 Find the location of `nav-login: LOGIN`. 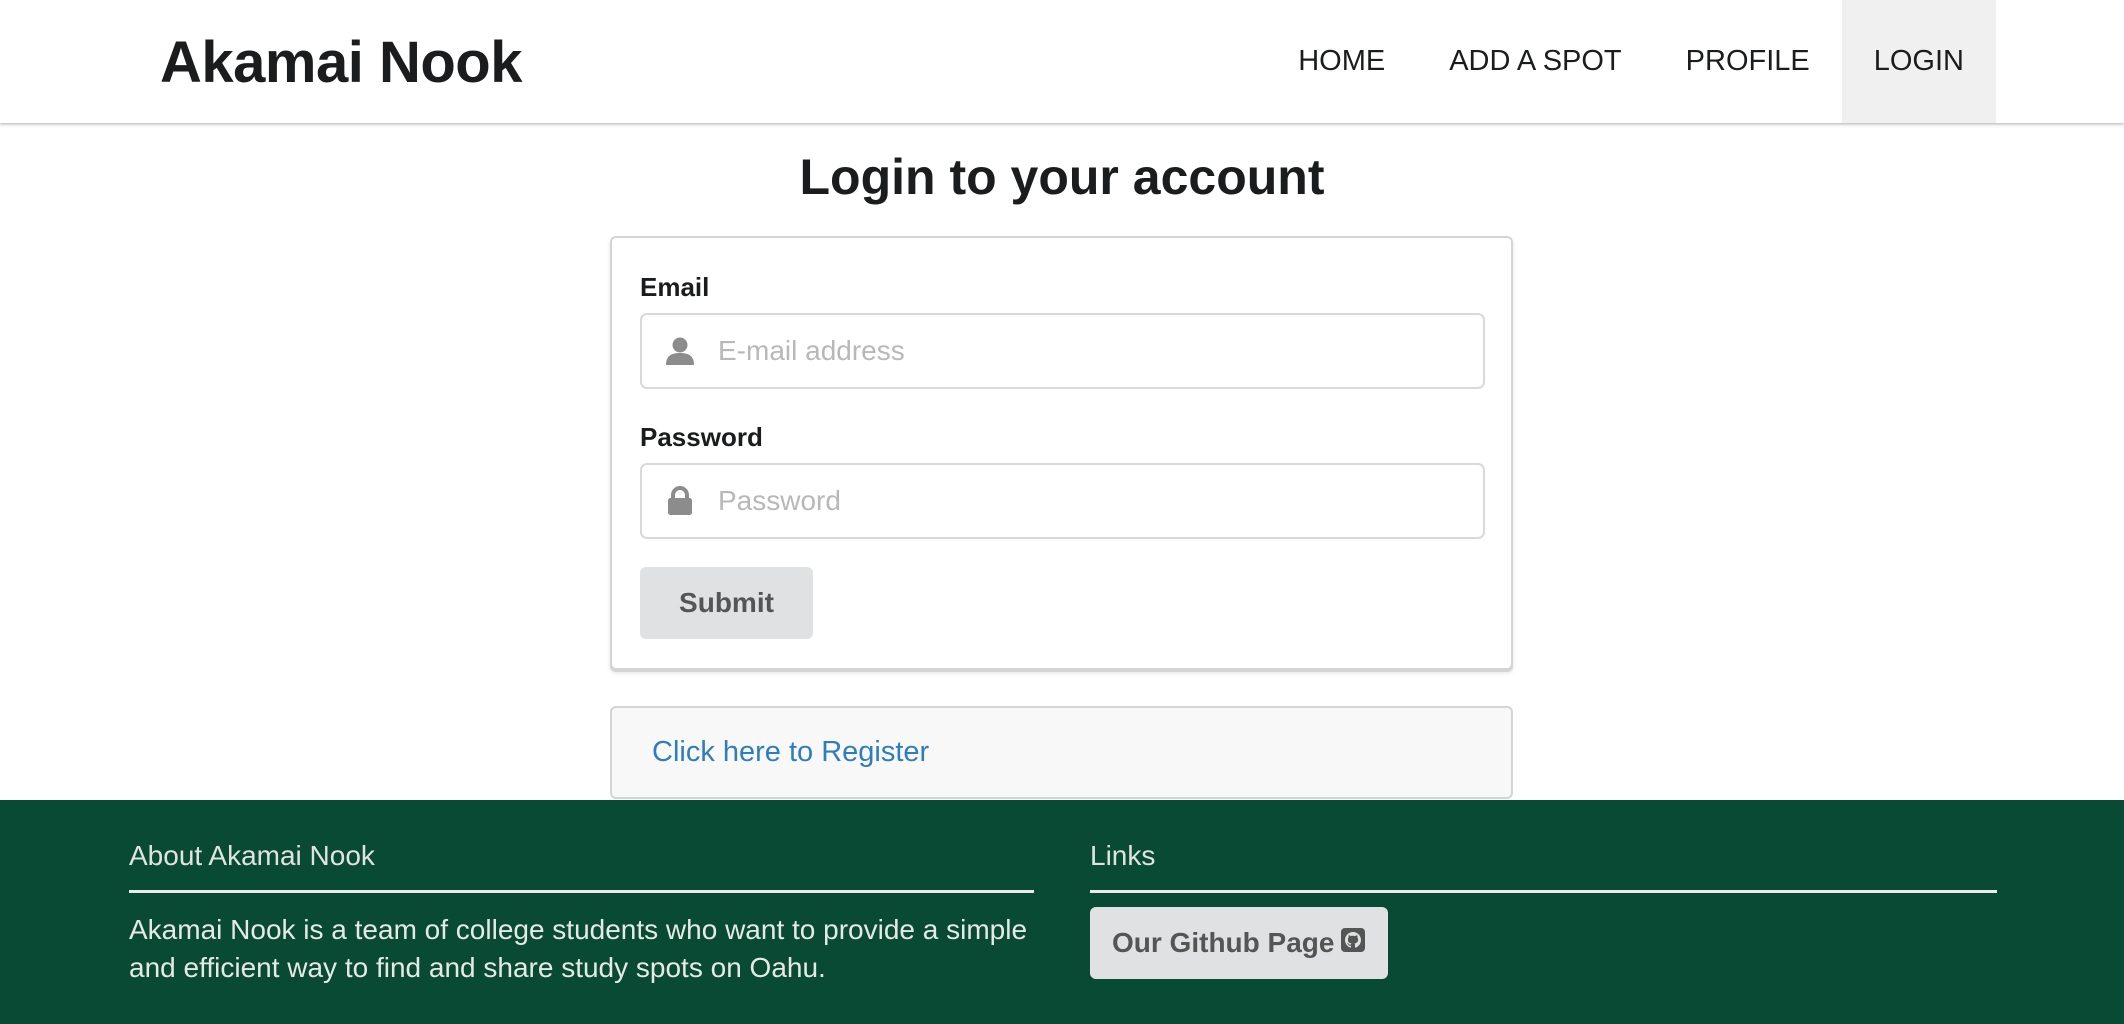

nav-login: LOGIN is located at coordinates (1918, 61).